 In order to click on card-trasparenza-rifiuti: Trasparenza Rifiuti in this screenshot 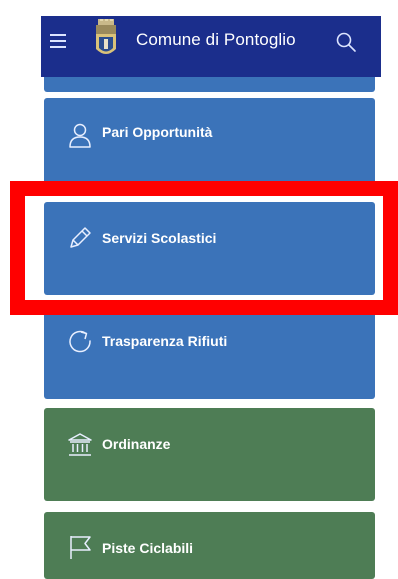, I will do `click(209, 353)`.